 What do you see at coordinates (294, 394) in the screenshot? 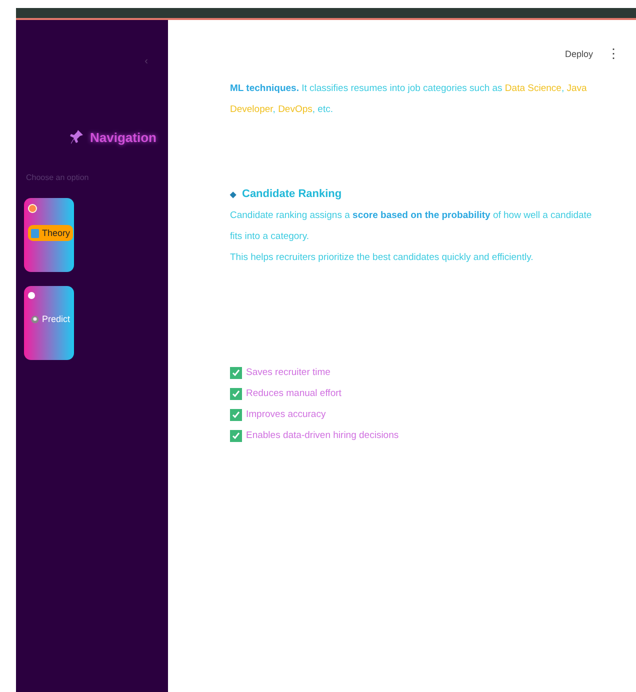
I see `benefit-text: Reduces manual effort` at bounding box center [294, 394].